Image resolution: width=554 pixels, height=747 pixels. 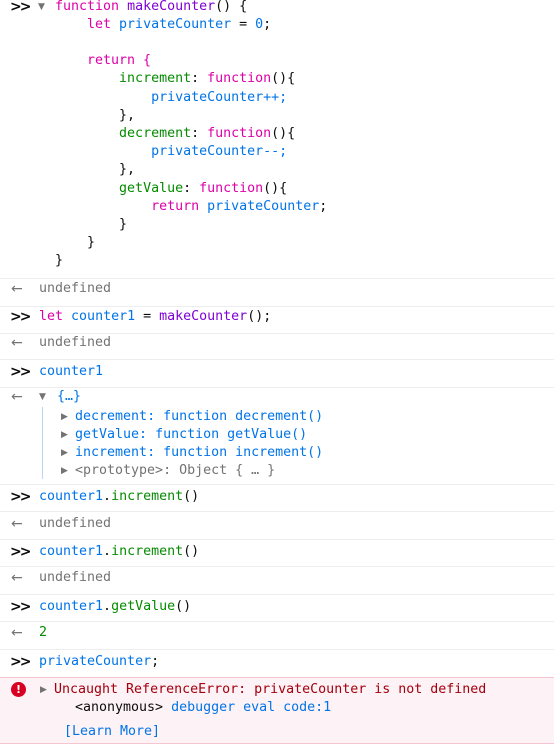 What do you see at coordinates (207, 133) in the screenshot?
I see `code-line: decrement: function(){` at bounding box center [207, 133].